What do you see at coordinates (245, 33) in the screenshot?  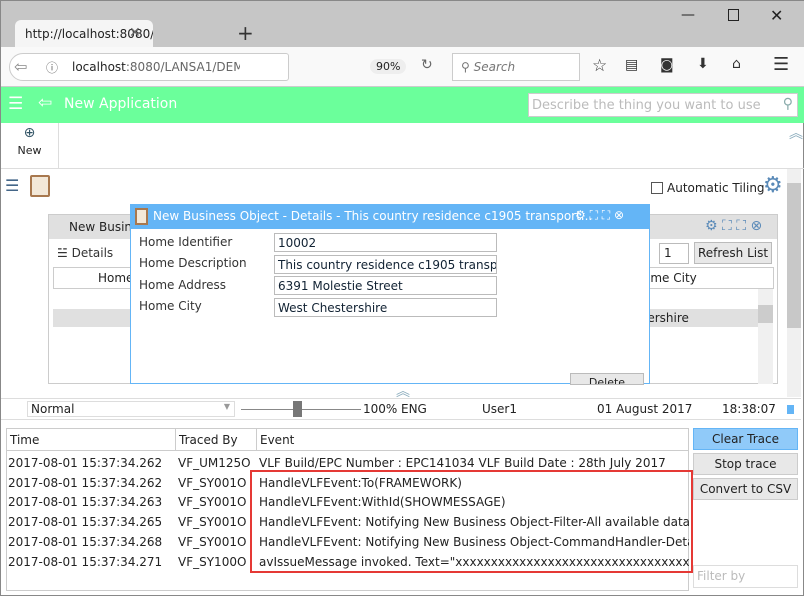 I see `new-tab-icon: +` at bounding box center [245, 33].